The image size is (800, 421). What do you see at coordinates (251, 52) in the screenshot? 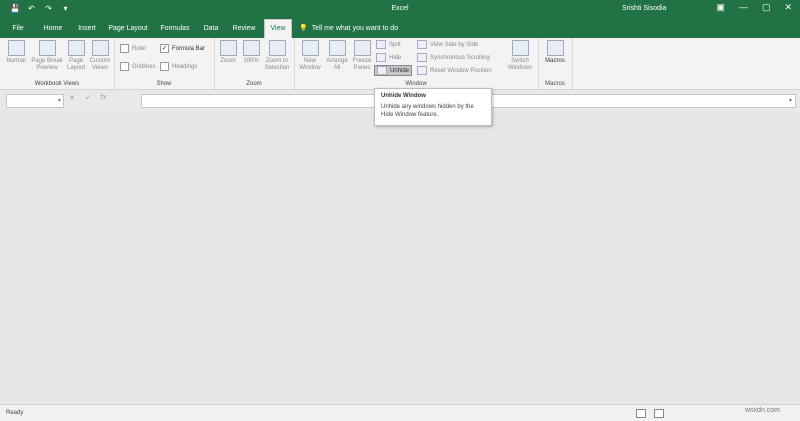
I see `zoom-100-button: 100%` at bounding box center [251, 52].